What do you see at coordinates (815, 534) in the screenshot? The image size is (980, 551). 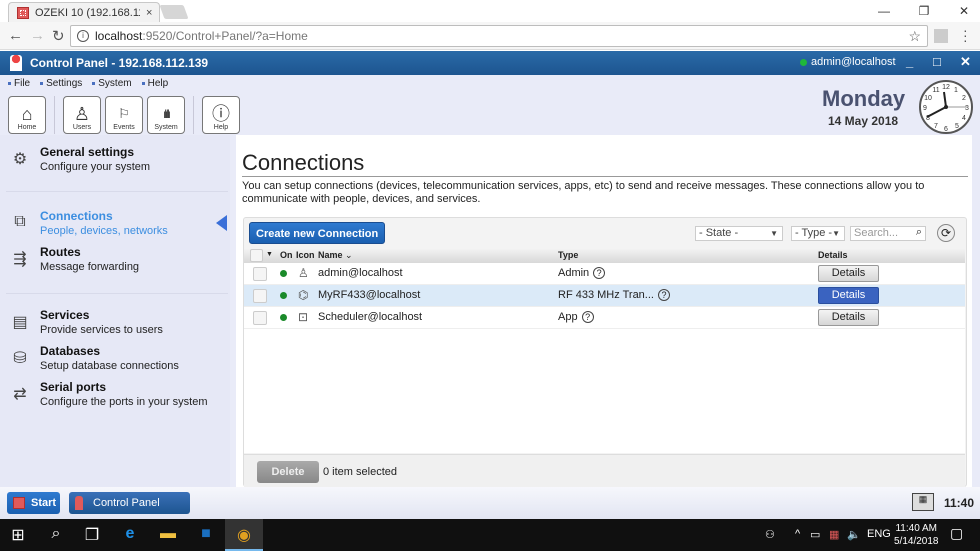 I see `network-icon: ▭` at bounding box center [815, 534].